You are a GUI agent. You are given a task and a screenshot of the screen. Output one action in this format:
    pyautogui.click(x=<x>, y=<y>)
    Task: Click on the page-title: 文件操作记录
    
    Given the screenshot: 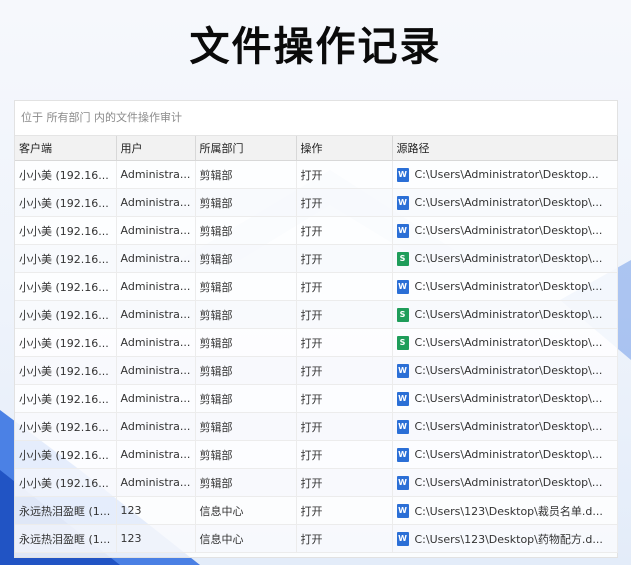 What is the action you would take?
    pyautogui.click(x=315, y=47)
    